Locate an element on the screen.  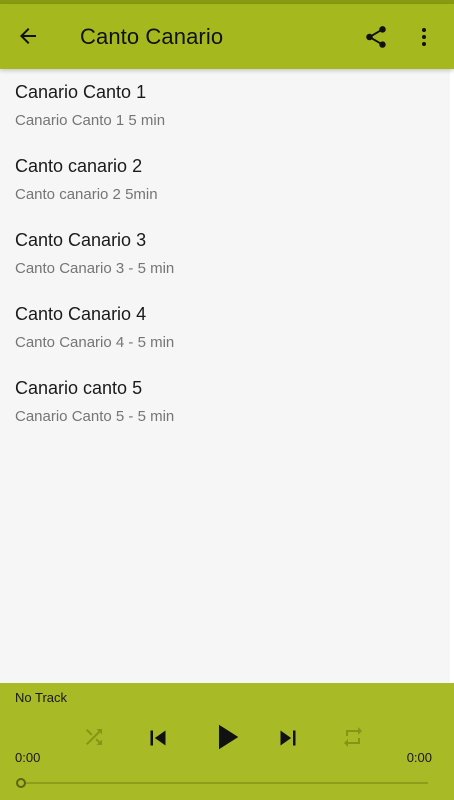
seek-bar is located at coordinates (222, 783).